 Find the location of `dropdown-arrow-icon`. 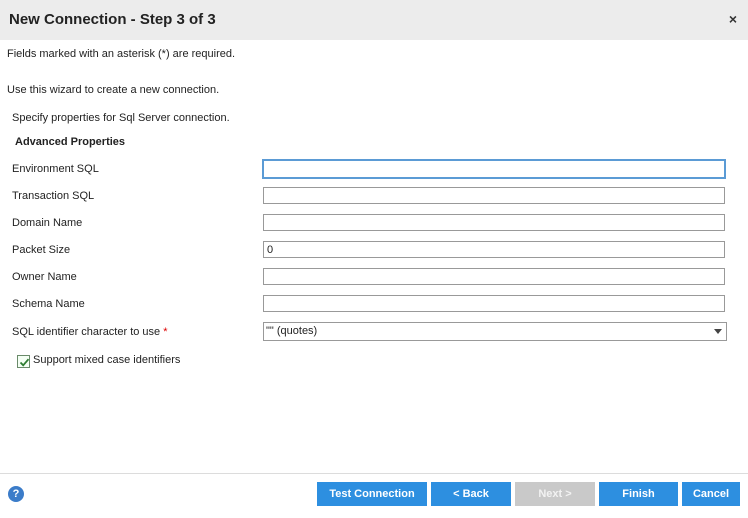

dropdown-arrow-icon is located at coordinates (718, 331).